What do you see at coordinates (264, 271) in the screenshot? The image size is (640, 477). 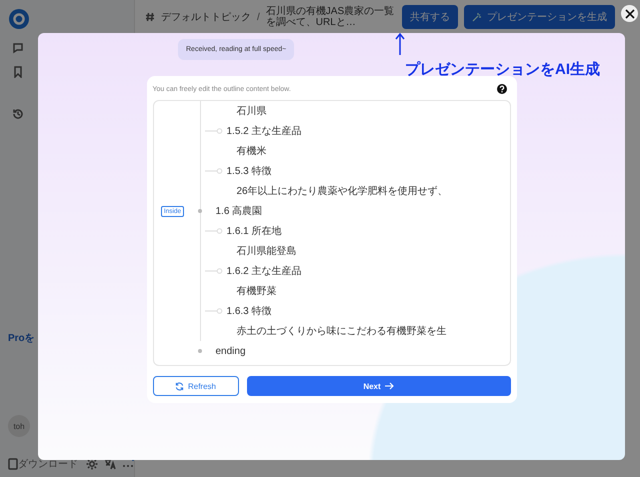 I see `outline-heading: 1.6.2 主な生産品` at bounding box center [264, 271].